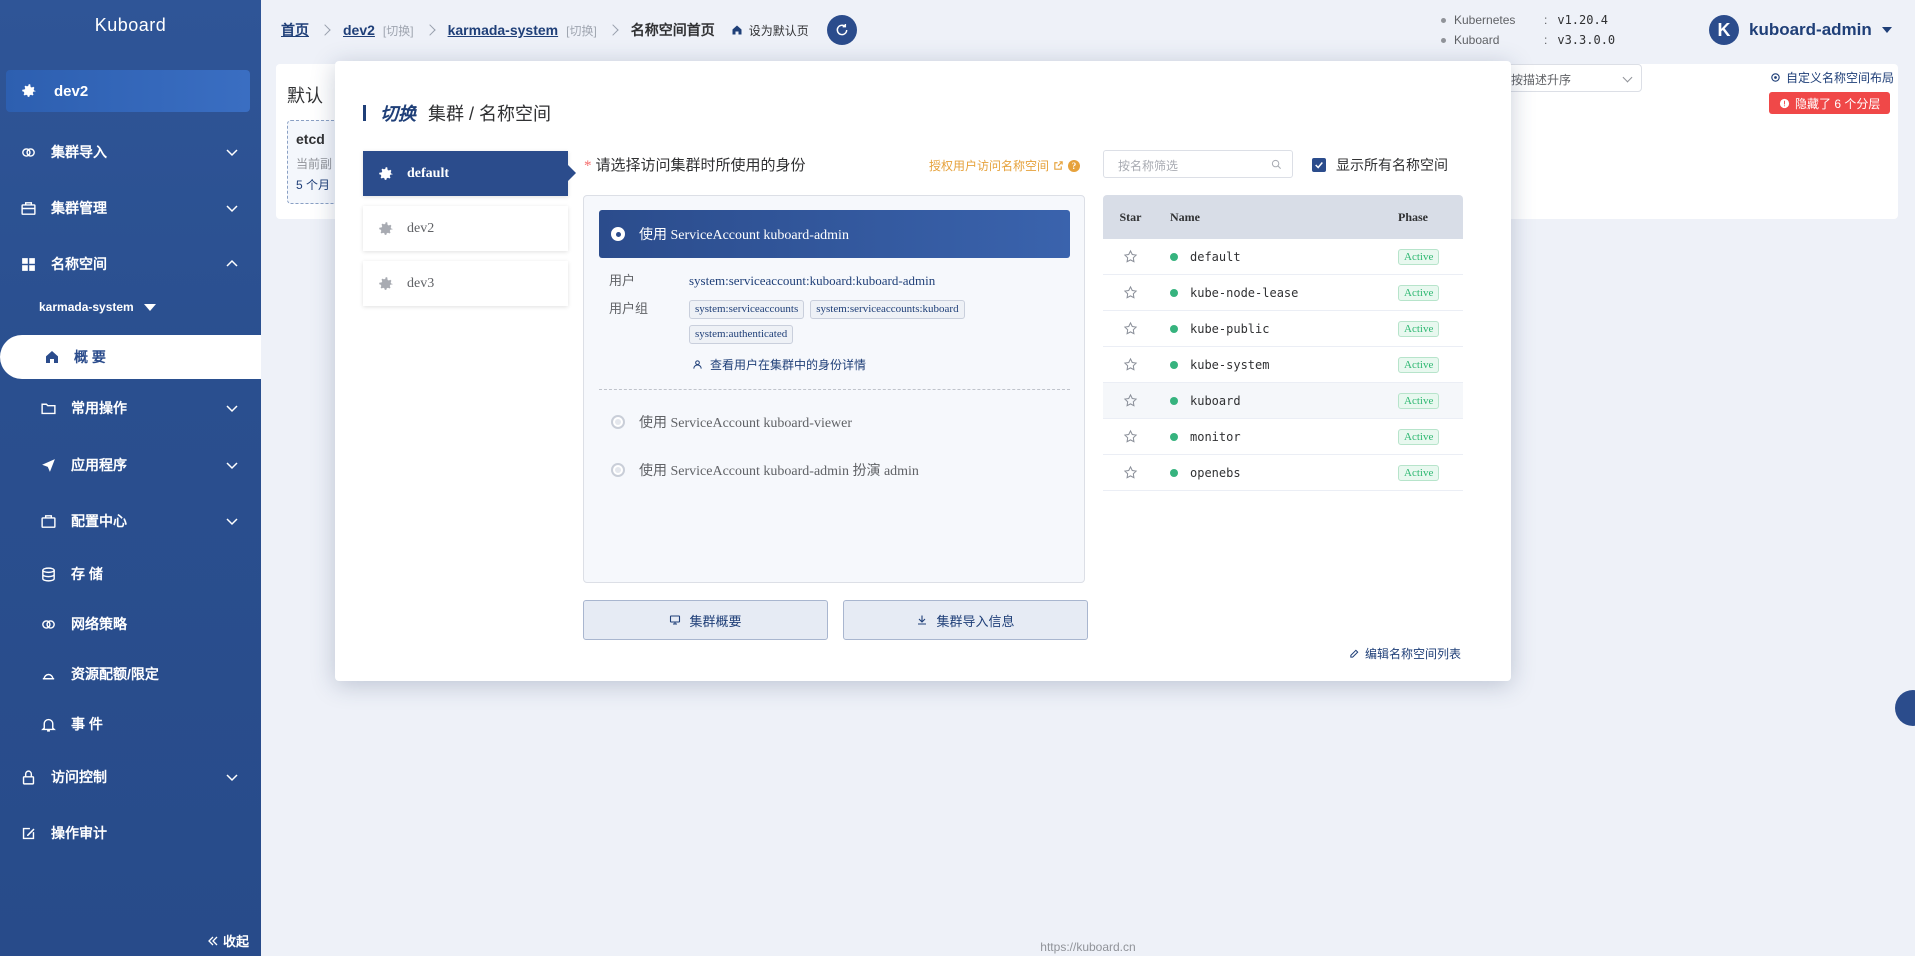 Image resolution: width=1915 pixels, height=956 pixels. What do you see at coordinates (1724, 30) in the screenshot?
I see `avatar: K` at bounding box center [1724, 30].